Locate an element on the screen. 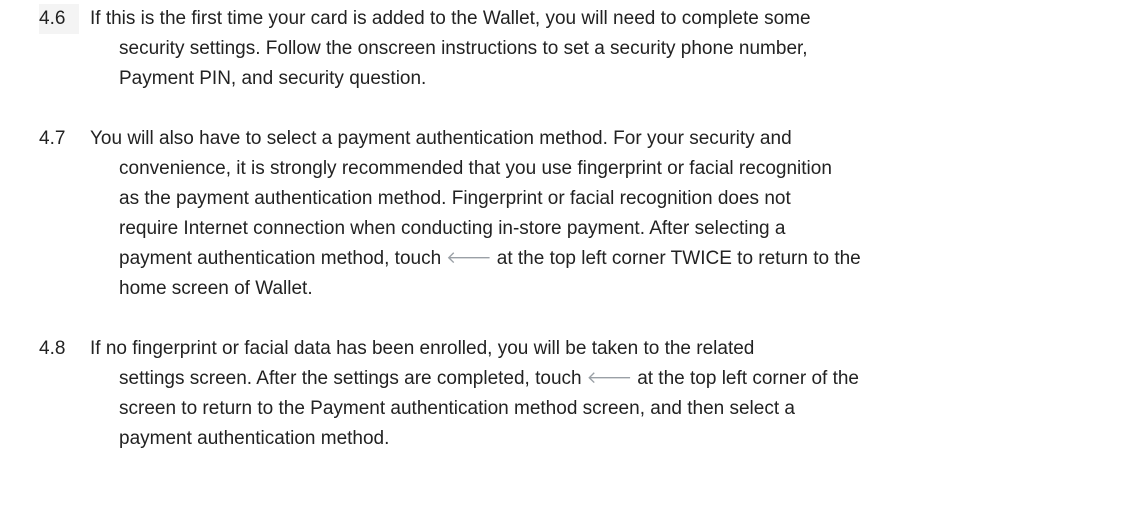  paragraph-text: payment authentication method, touch is located at coordinates (280, 258).